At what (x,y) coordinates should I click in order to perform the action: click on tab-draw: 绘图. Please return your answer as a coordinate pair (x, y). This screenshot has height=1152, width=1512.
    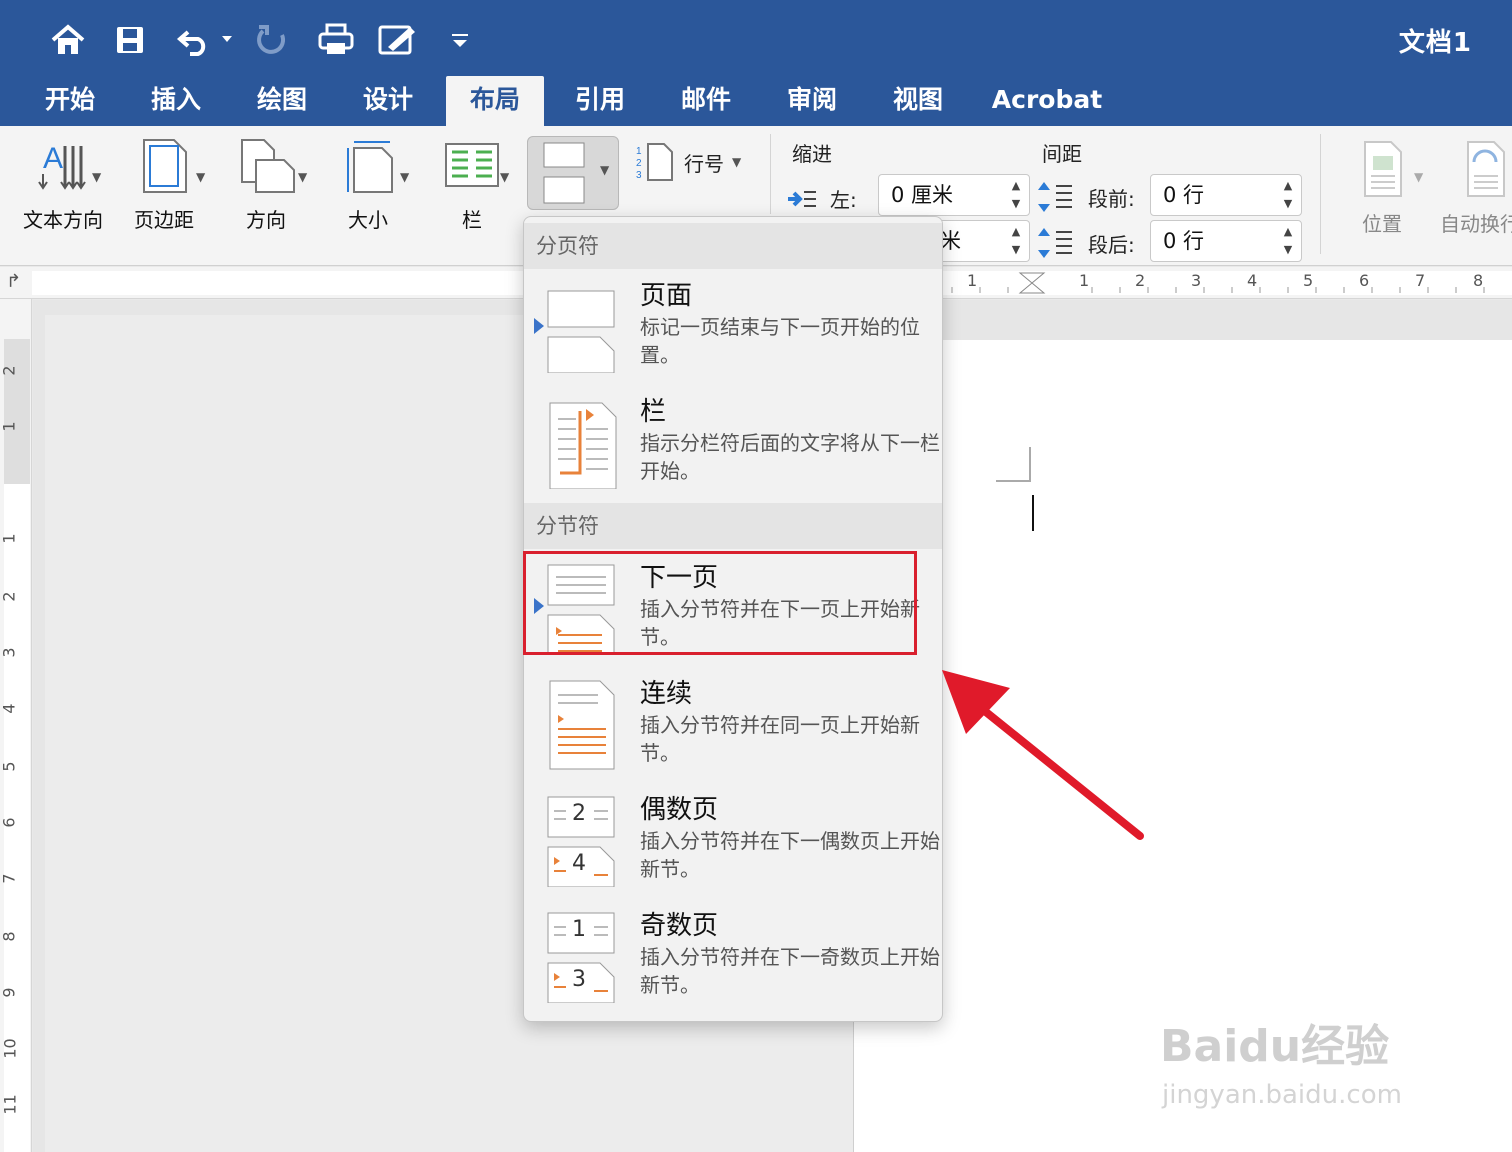
    Looking at the image, I should click on (282, 101).